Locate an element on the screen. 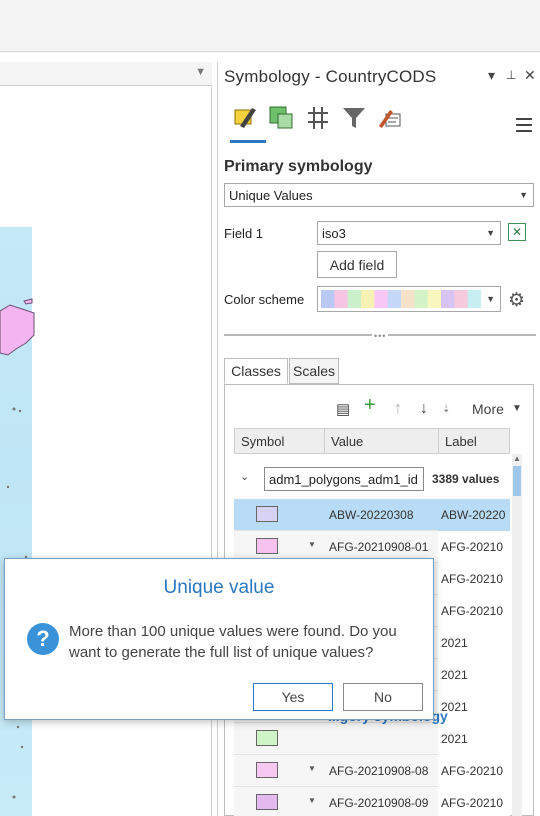  table-row: 2021 is located at coordinates (372, 739).